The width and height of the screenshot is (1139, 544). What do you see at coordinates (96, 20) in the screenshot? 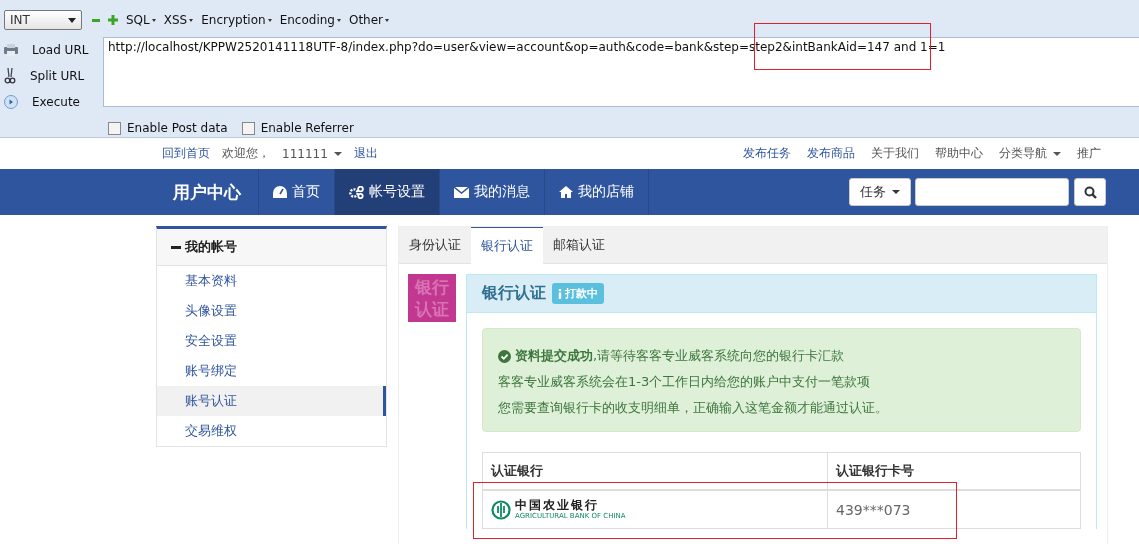
I see `minus-icon` at bounding box center [96, 20].